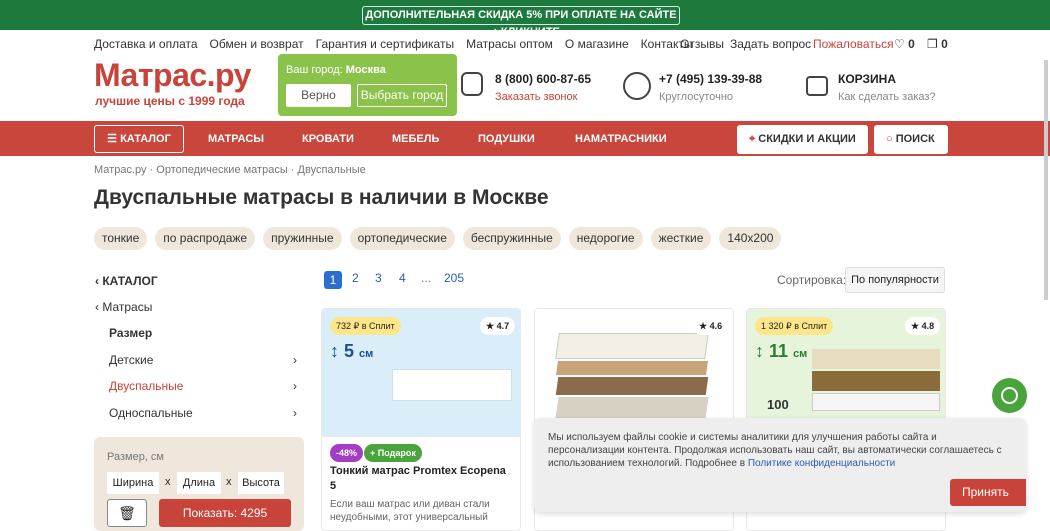 This screenshot has height=531, width=1050. I want to click on page-4: 4, so click(402, 278).